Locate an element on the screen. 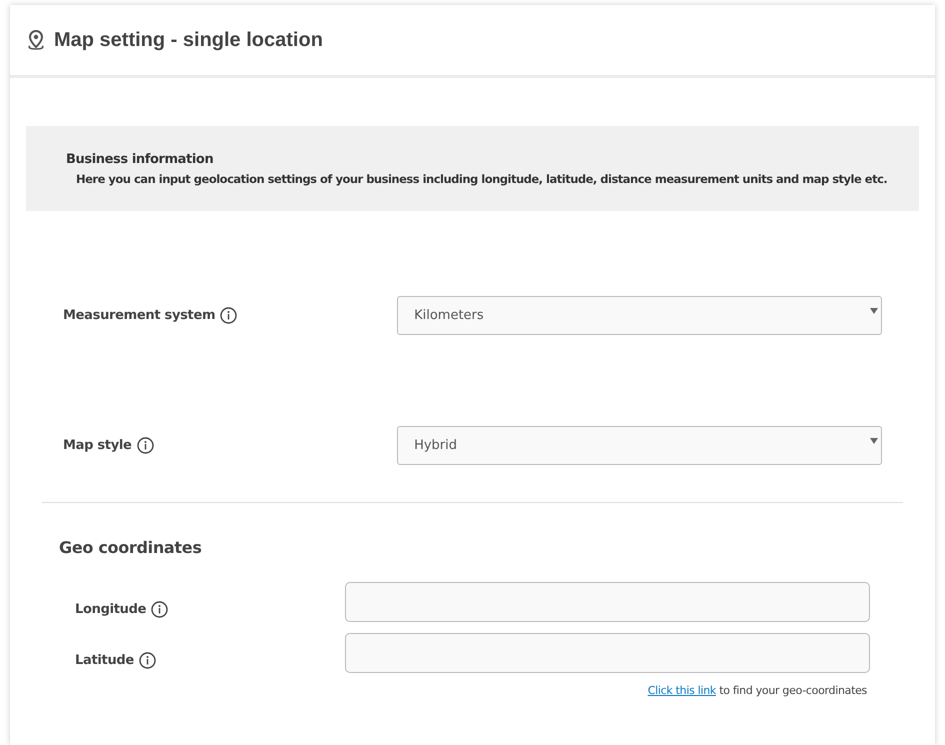 Image resolution: width=945 pixels, height=745 pixels. field-label: Longitude is located at coordinates (110, 609).